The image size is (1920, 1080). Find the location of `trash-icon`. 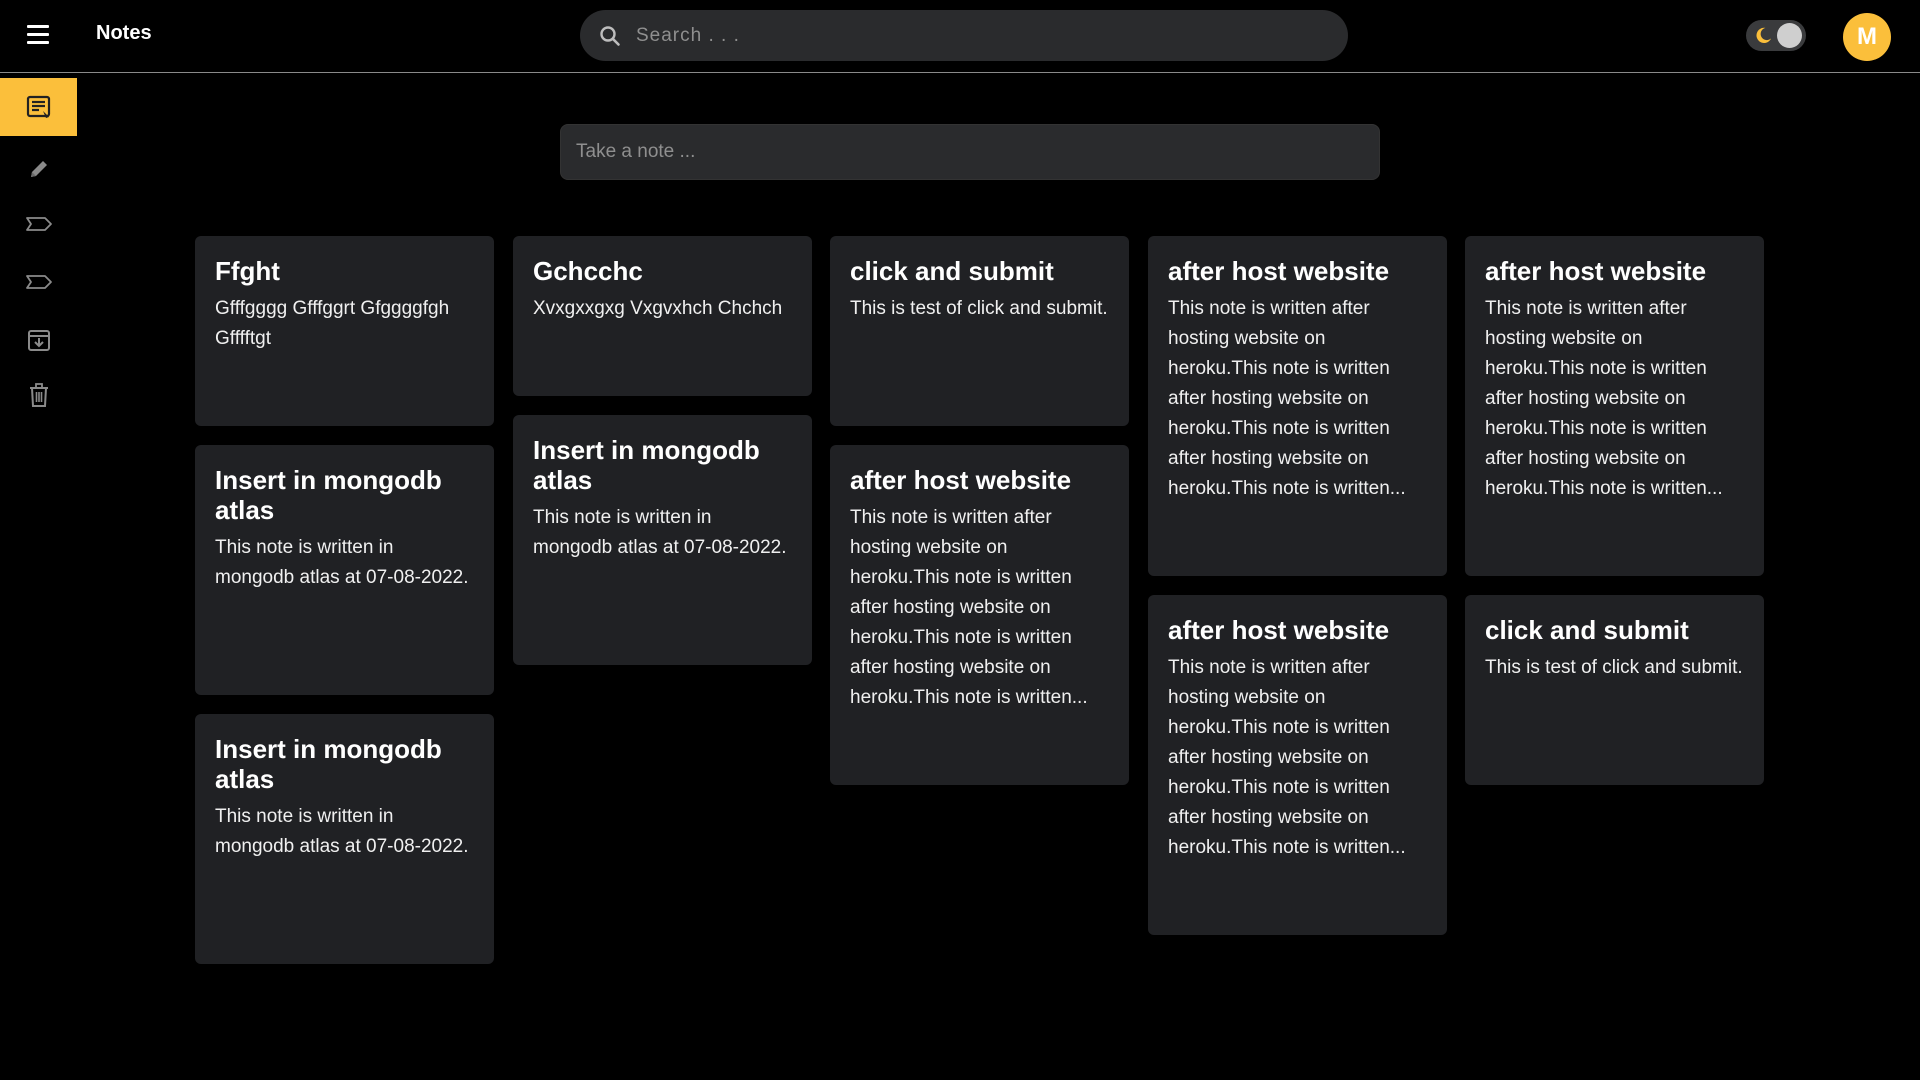

trash-icon is located at coordinates (39, 395).